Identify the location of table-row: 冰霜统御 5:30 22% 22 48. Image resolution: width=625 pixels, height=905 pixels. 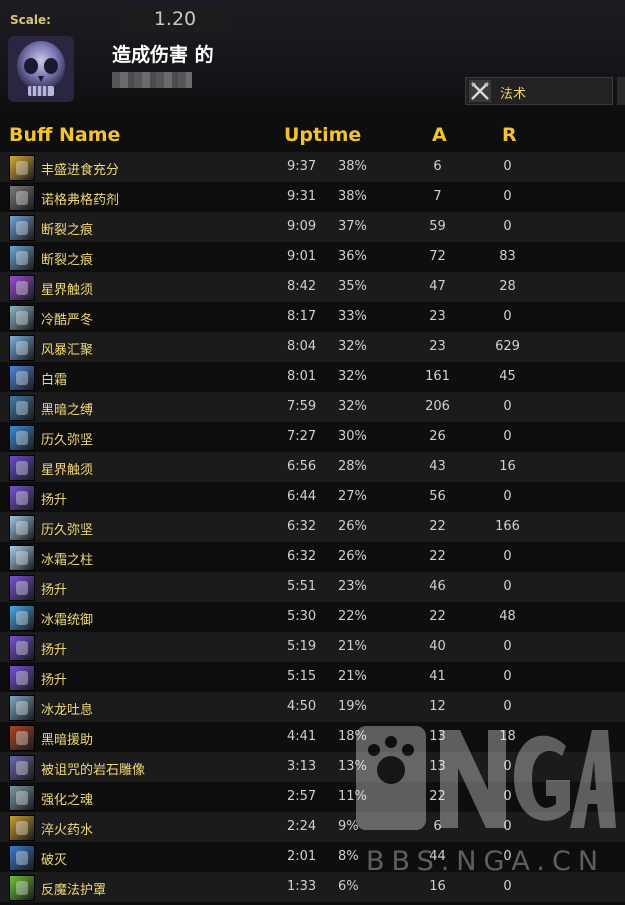
(312, 617).